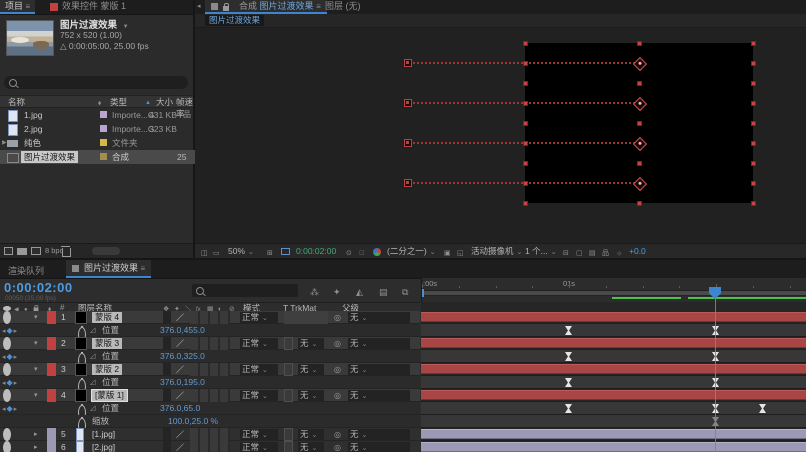  Describe the element at coordinates (107, 343) in the screenshot. I see `layer-name: 蒙版 3` at that location.